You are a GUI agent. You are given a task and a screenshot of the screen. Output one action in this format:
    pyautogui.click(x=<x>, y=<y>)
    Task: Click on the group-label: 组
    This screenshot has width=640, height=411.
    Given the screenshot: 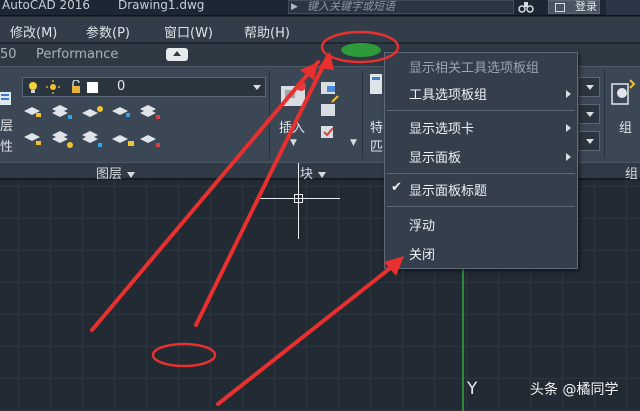 What is the action you would take?
    pyautogui.click(x=625, y=126)
    